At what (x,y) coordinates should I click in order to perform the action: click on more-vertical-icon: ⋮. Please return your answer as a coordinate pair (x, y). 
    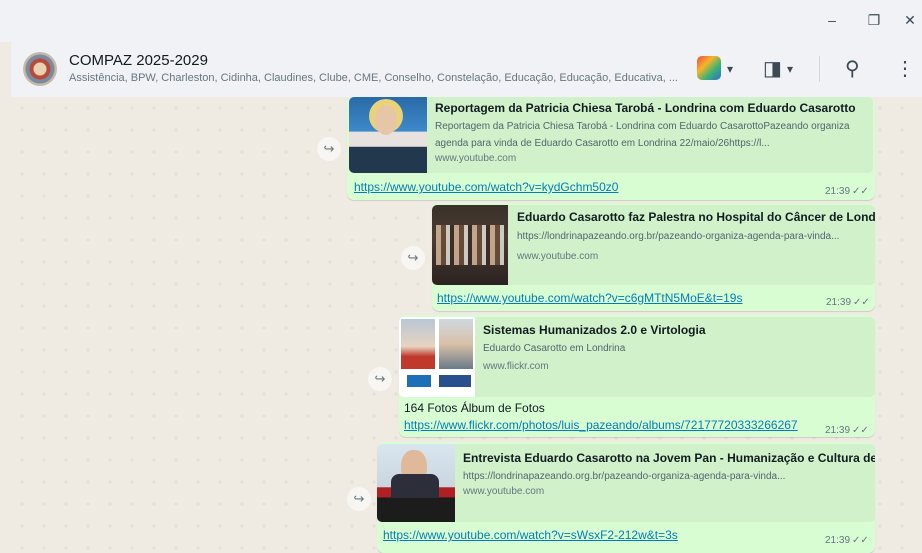
    Looking at the image, I should click on (905, 69).